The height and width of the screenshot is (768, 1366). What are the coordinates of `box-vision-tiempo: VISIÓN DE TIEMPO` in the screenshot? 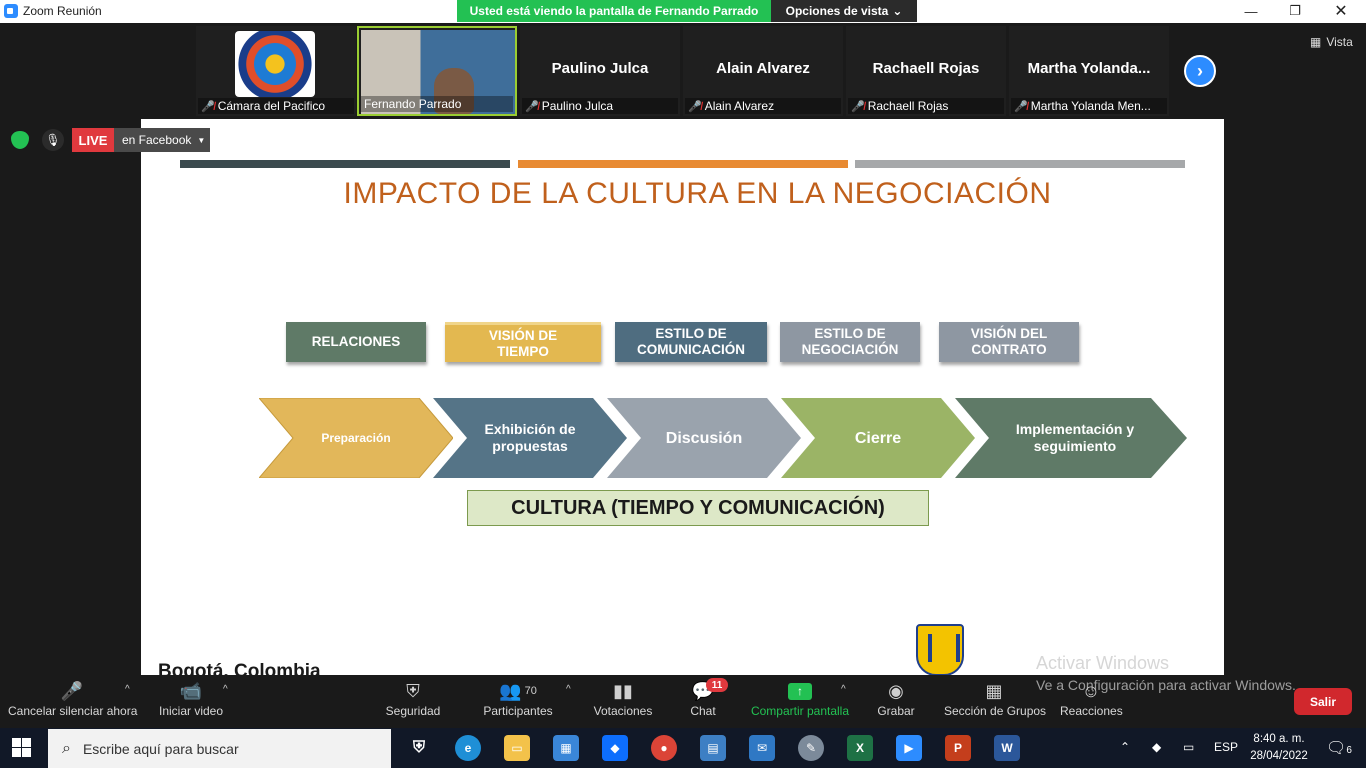 It's located at (523, 342).